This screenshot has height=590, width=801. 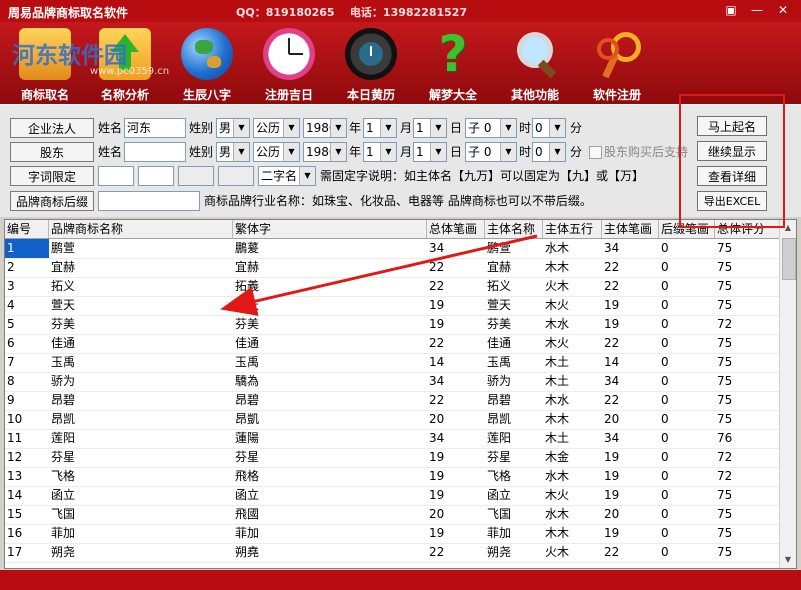 I want to click on legal-person-name-input: 河东, so click(x=155, y=128).